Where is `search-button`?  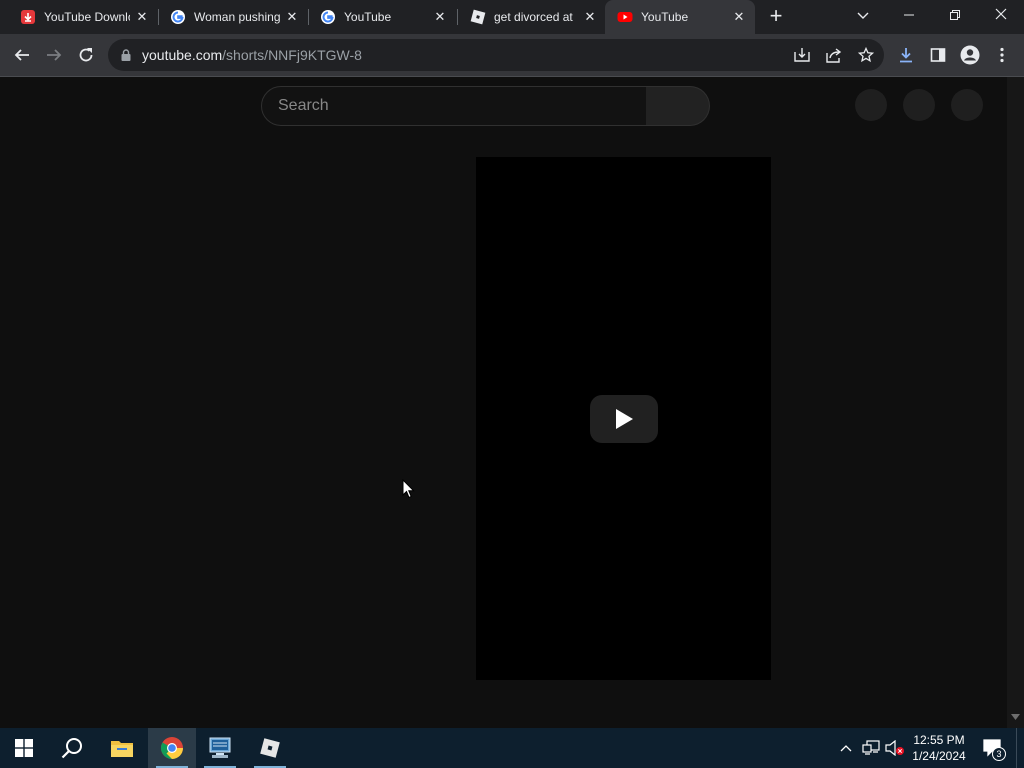 search-button is located at coordinates (678, 106).